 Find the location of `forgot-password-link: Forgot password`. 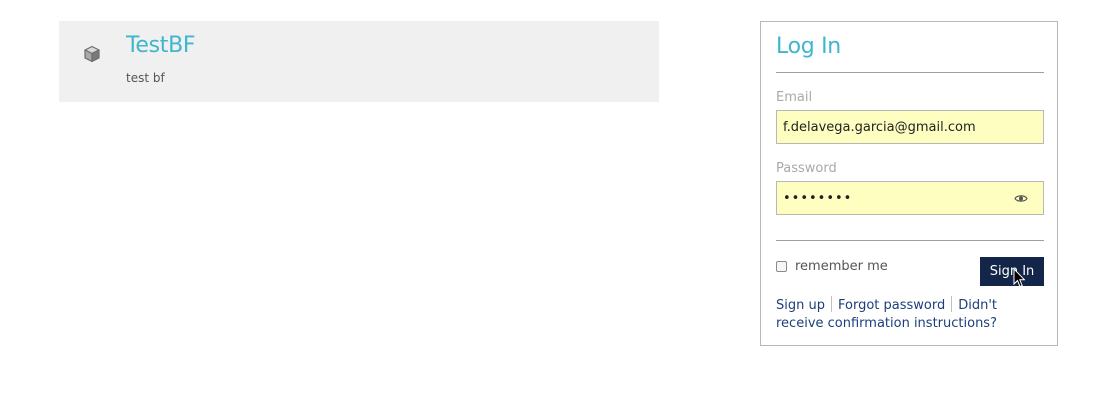

forgot-password-link: Forgot password is located at coordinates (891, 305).